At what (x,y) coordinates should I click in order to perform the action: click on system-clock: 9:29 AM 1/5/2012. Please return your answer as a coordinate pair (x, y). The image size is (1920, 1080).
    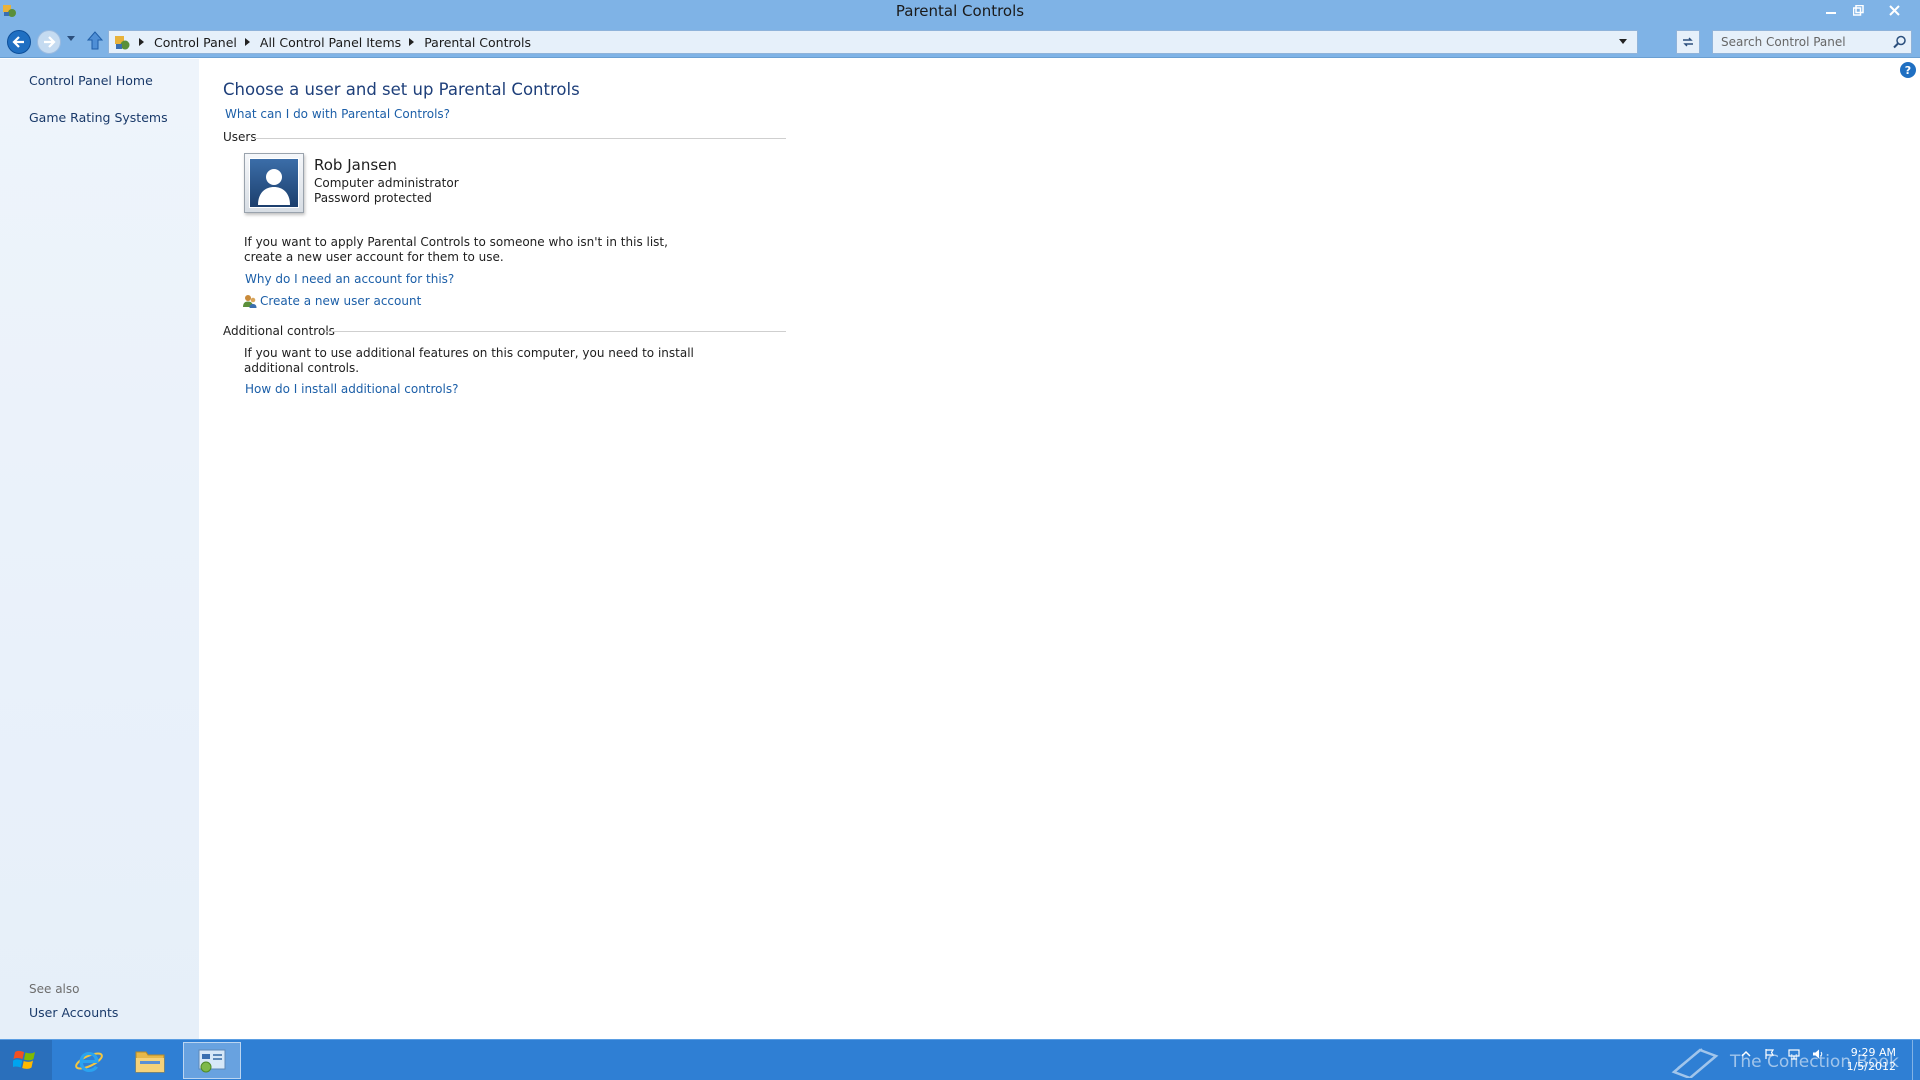
    Looking at the image, I should click on (1861, 1060).